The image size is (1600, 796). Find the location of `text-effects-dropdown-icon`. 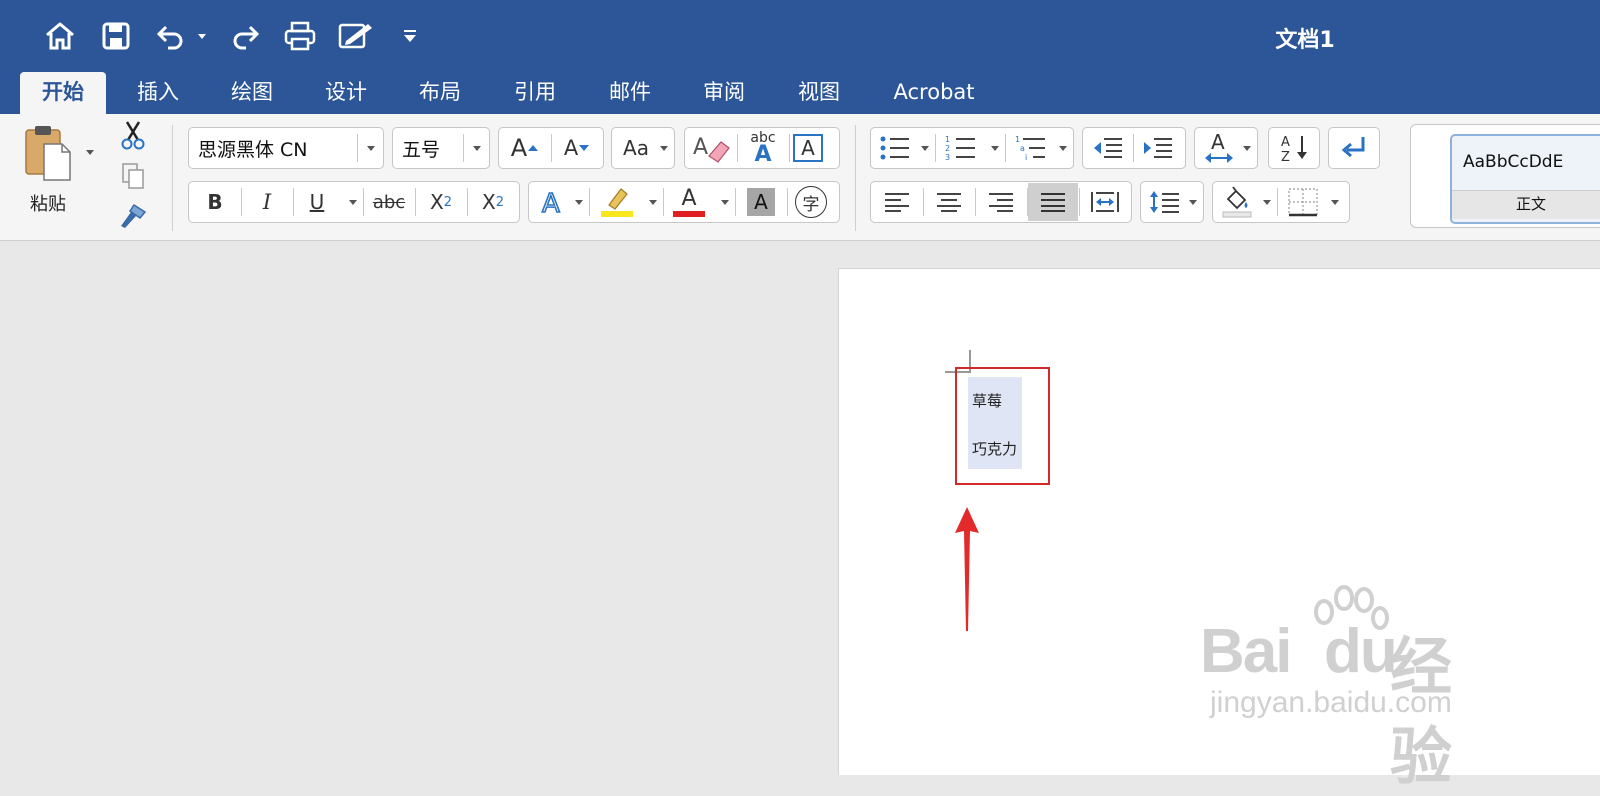

text-effects-dropdown-icon is located at coordinates (579, 202).